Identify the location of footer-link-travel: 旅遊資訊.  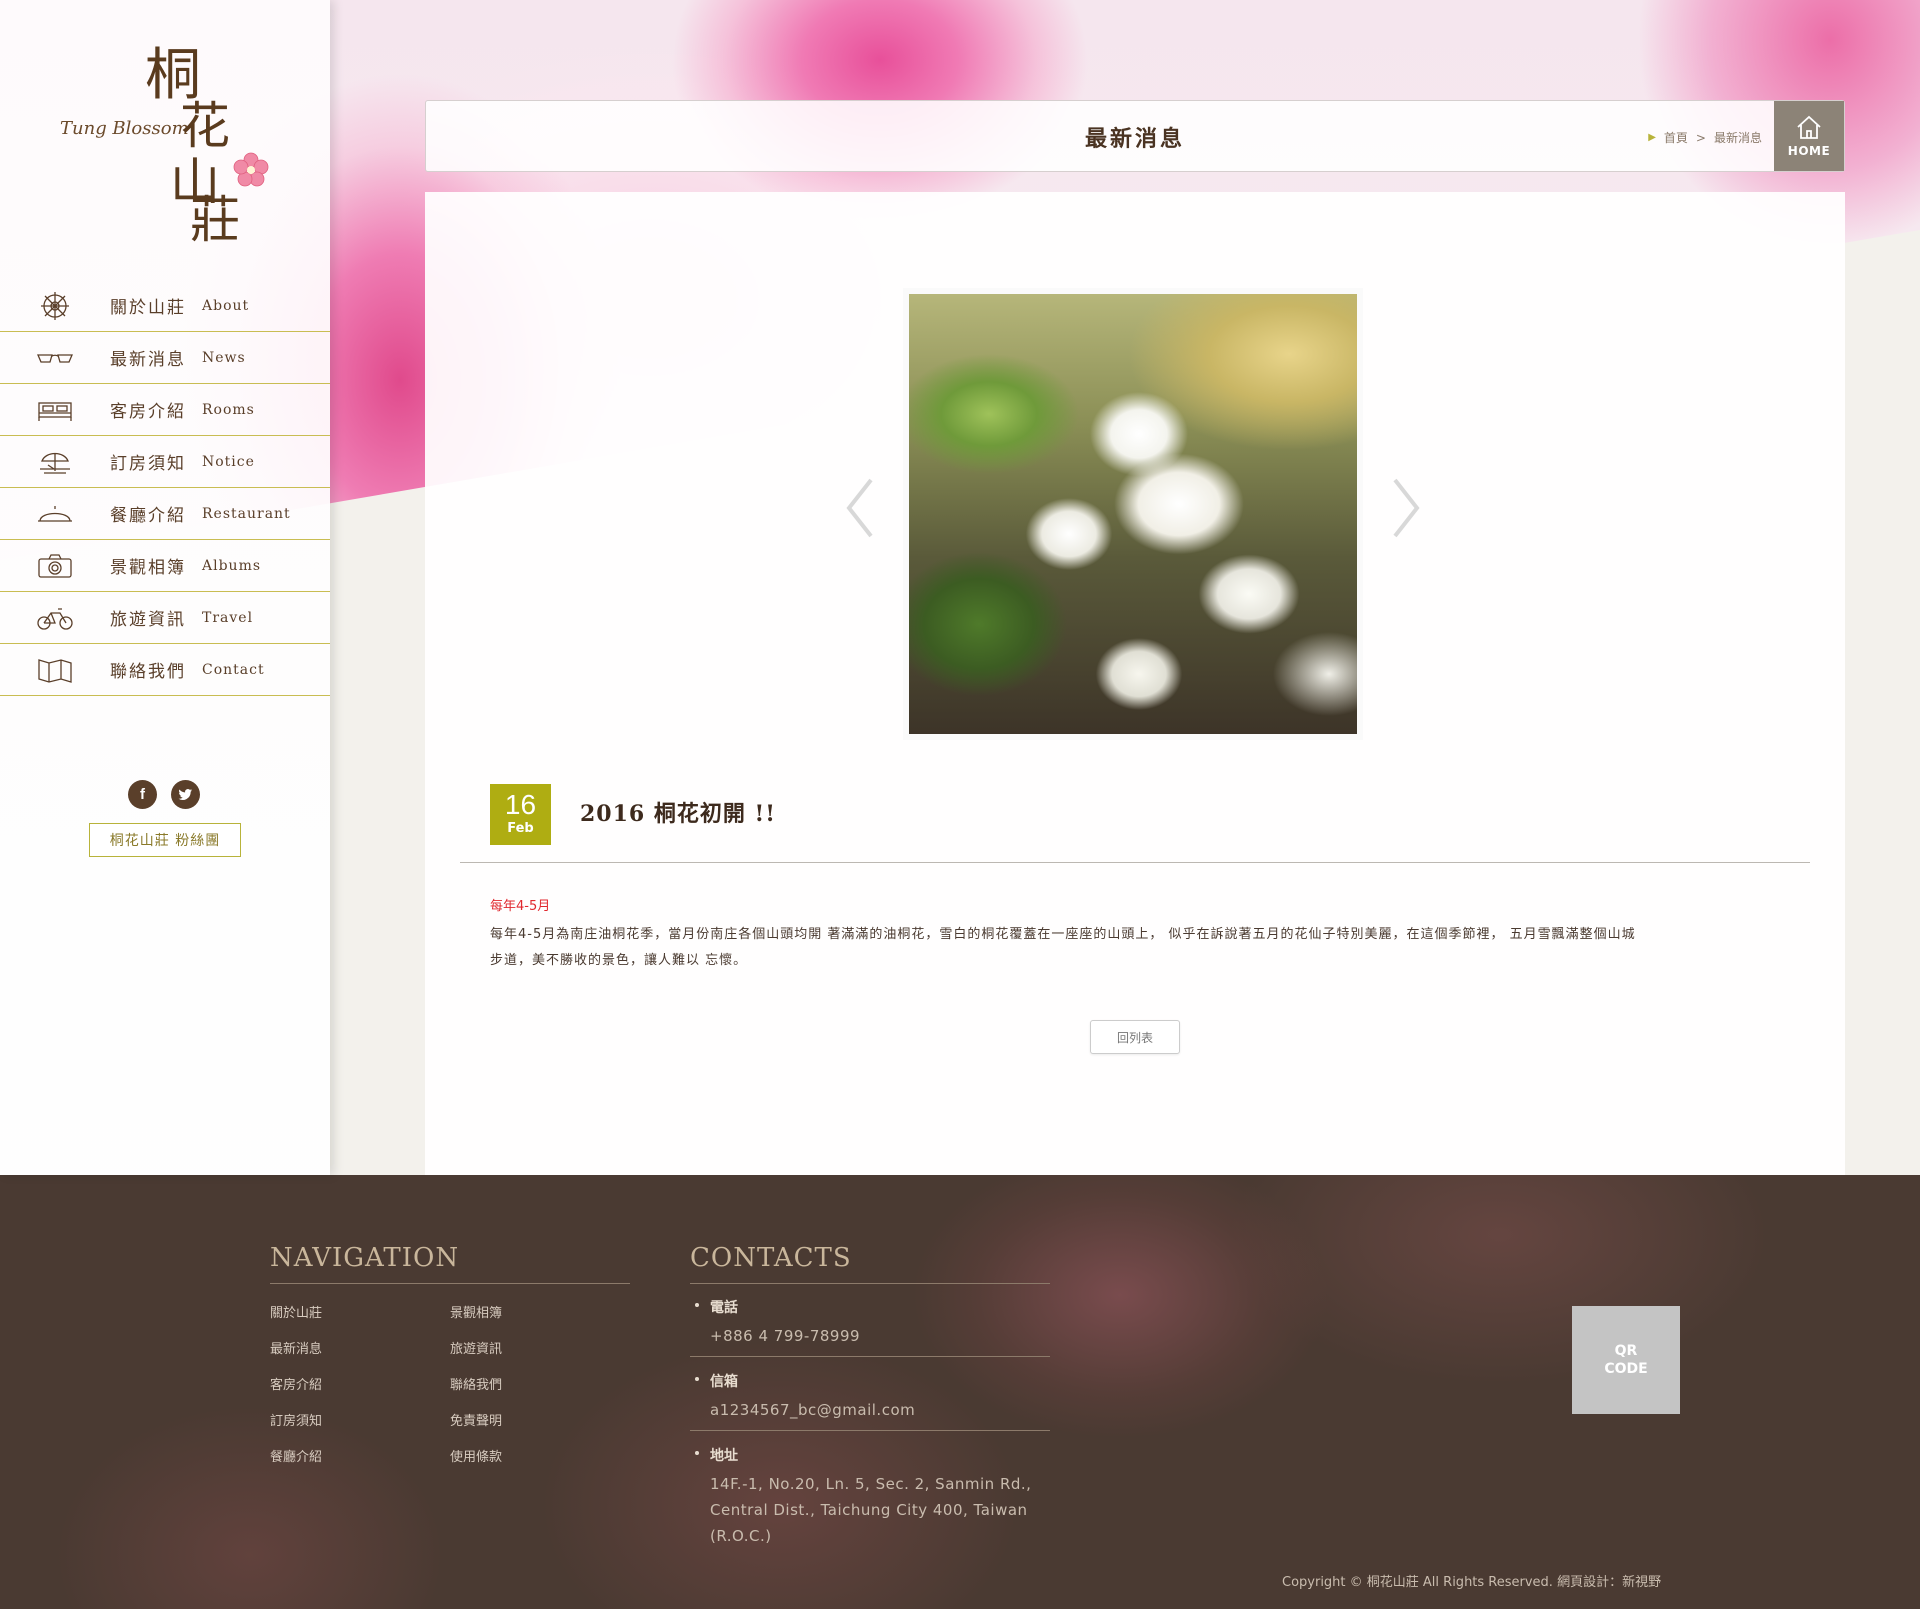
(476, 1347).